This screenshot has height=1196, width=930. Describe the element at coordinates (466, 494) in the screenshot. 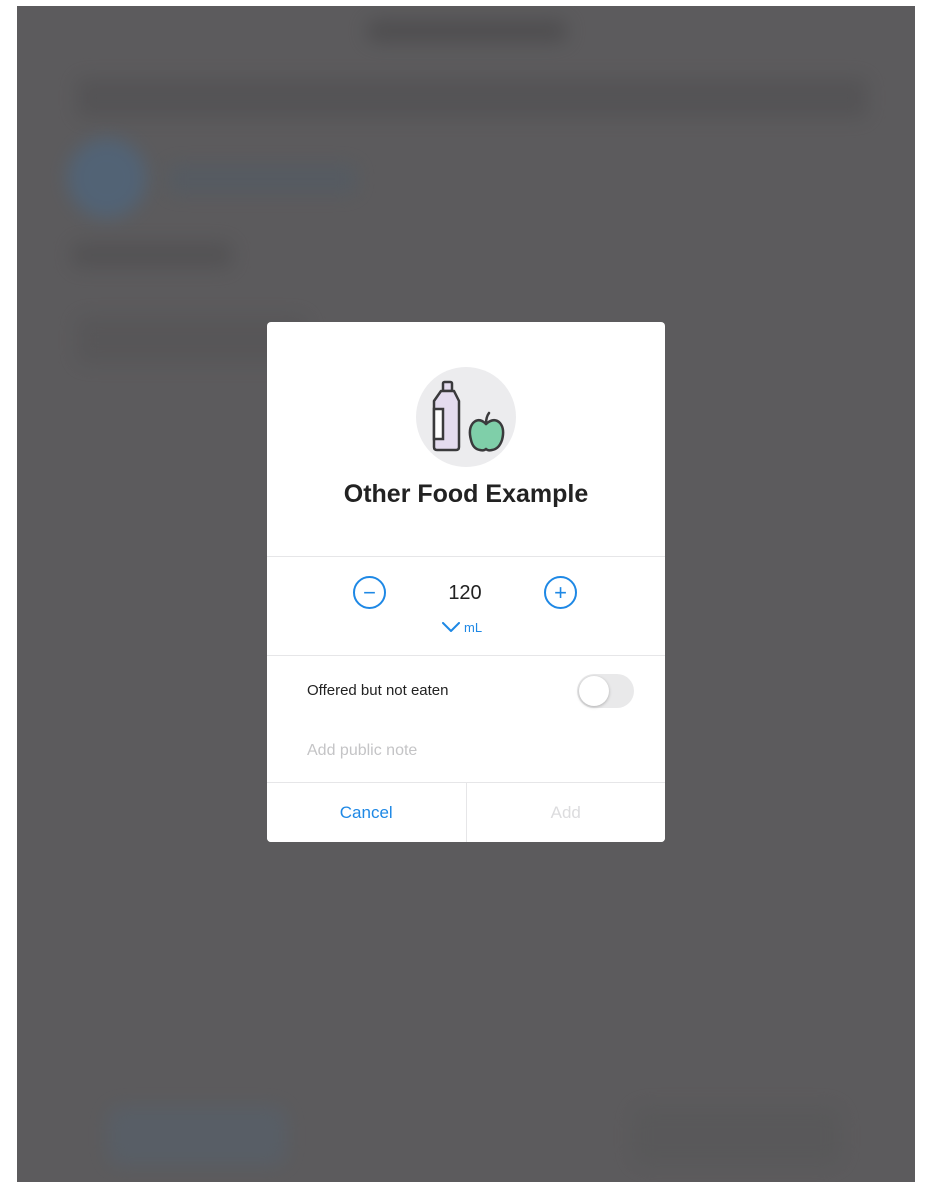

I see `food-title: Other Food Example` at that location.